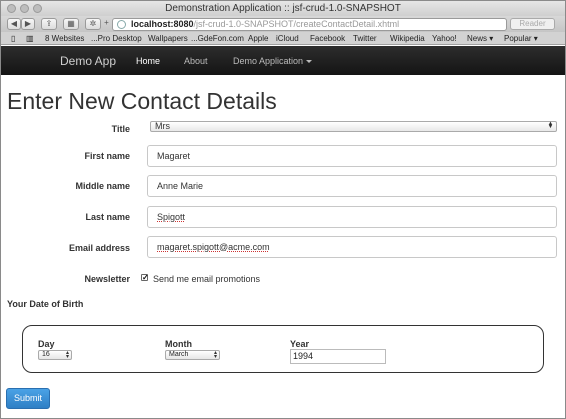 This screenshot has width=566, height=419. I want to click on close-window-button, so click(11, 8).